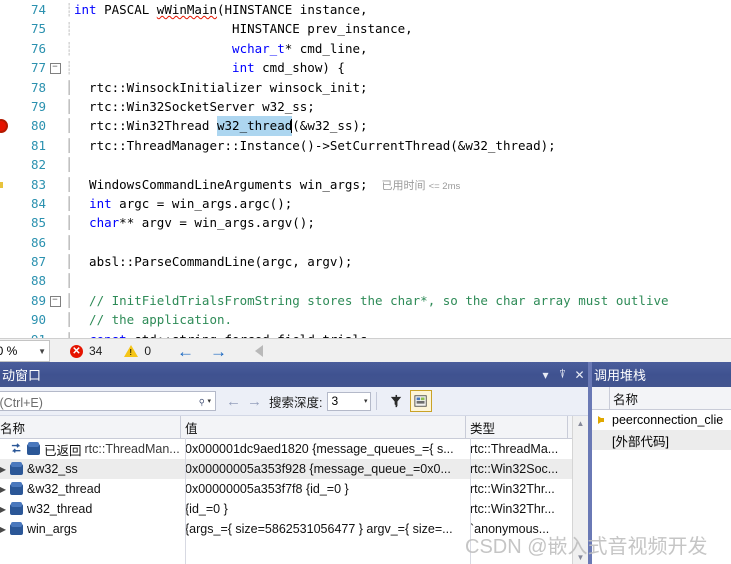  What do you see at coordinates (661, 475) in the screenshot?
I see `callstack-grid: 名称 peerconnection_clie [外部代码]` at bounding box center [661, 475].